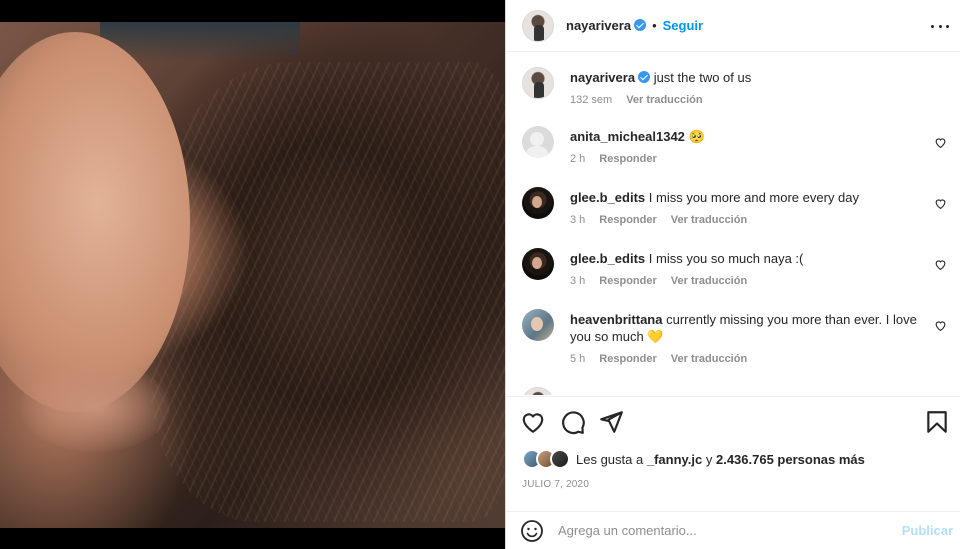 The image size is (960, 549). Describe the element at coordinates (664, 100) in the screenshot. I see `caption-translate-link: Ver traducción` at that location.